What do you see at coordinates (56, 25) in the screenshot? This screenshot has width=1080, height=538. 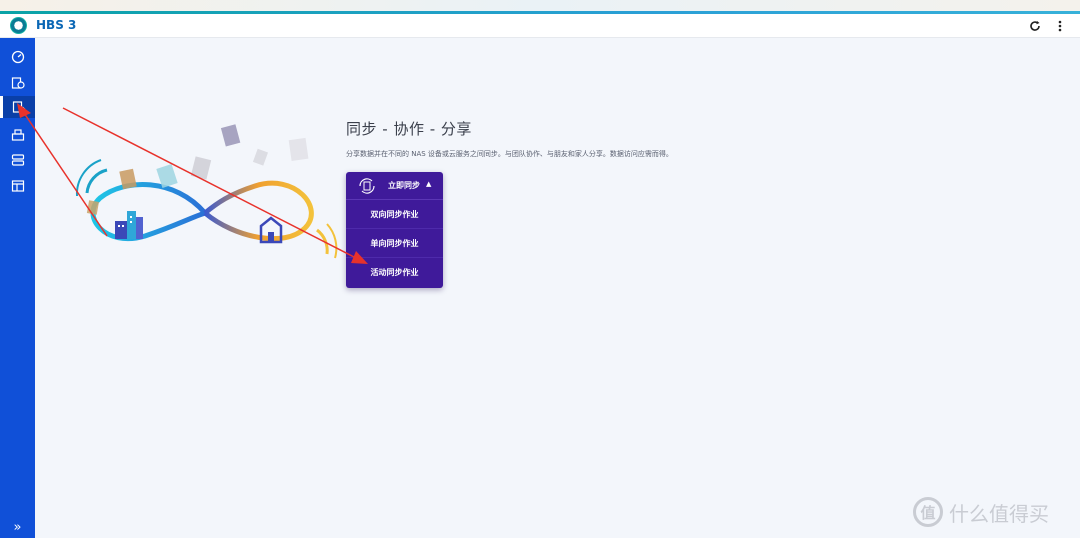 I see `app-title: HBS 3` at bounding box center [56, 25].